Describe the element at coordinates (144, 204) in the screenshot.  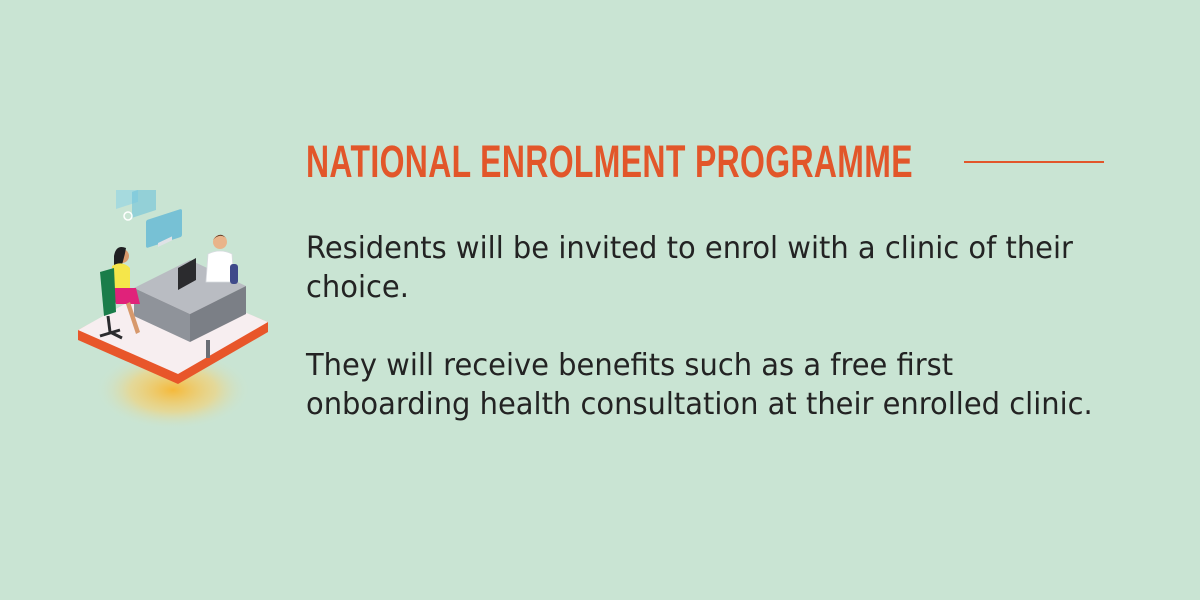
I see `screen-panel-mid` at that location.